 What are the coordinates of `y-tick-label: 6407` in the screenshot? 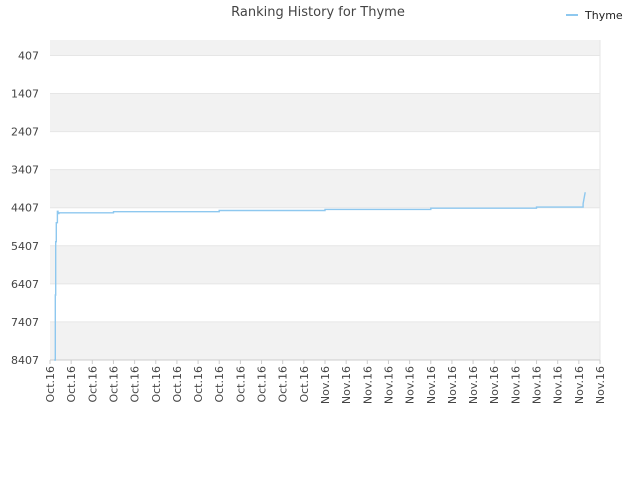 It's located at (25, 284).